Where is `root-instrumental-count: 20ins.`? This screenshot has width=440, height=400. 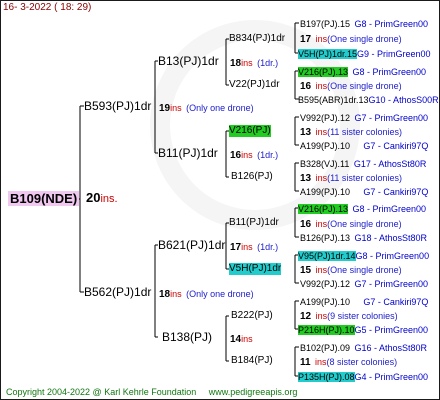
root-instrumental-count: 20ins. is located at coordinates (102, 197).